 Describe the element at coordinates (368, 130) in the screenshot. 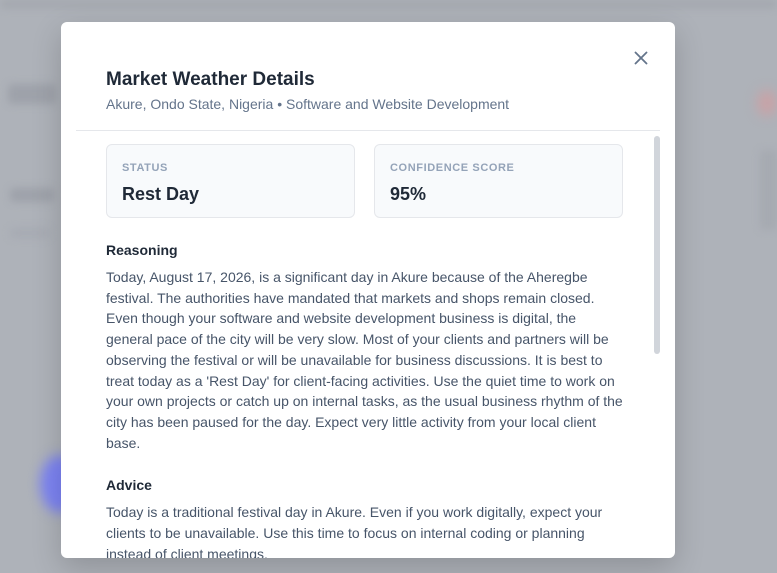

I see `header-divider` at that location.